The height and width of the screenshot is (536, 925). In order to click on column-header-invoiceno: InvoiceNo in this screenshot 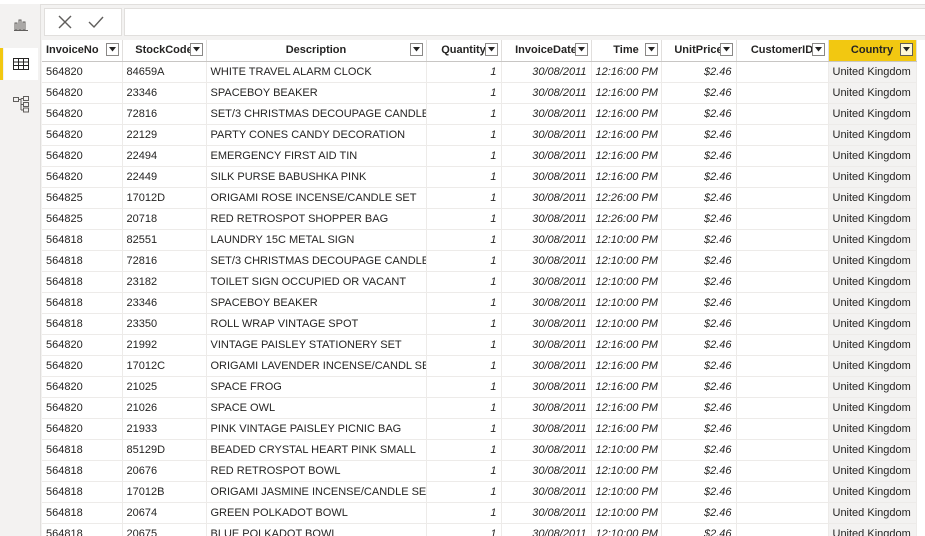, I will do `click(82, 51)`.